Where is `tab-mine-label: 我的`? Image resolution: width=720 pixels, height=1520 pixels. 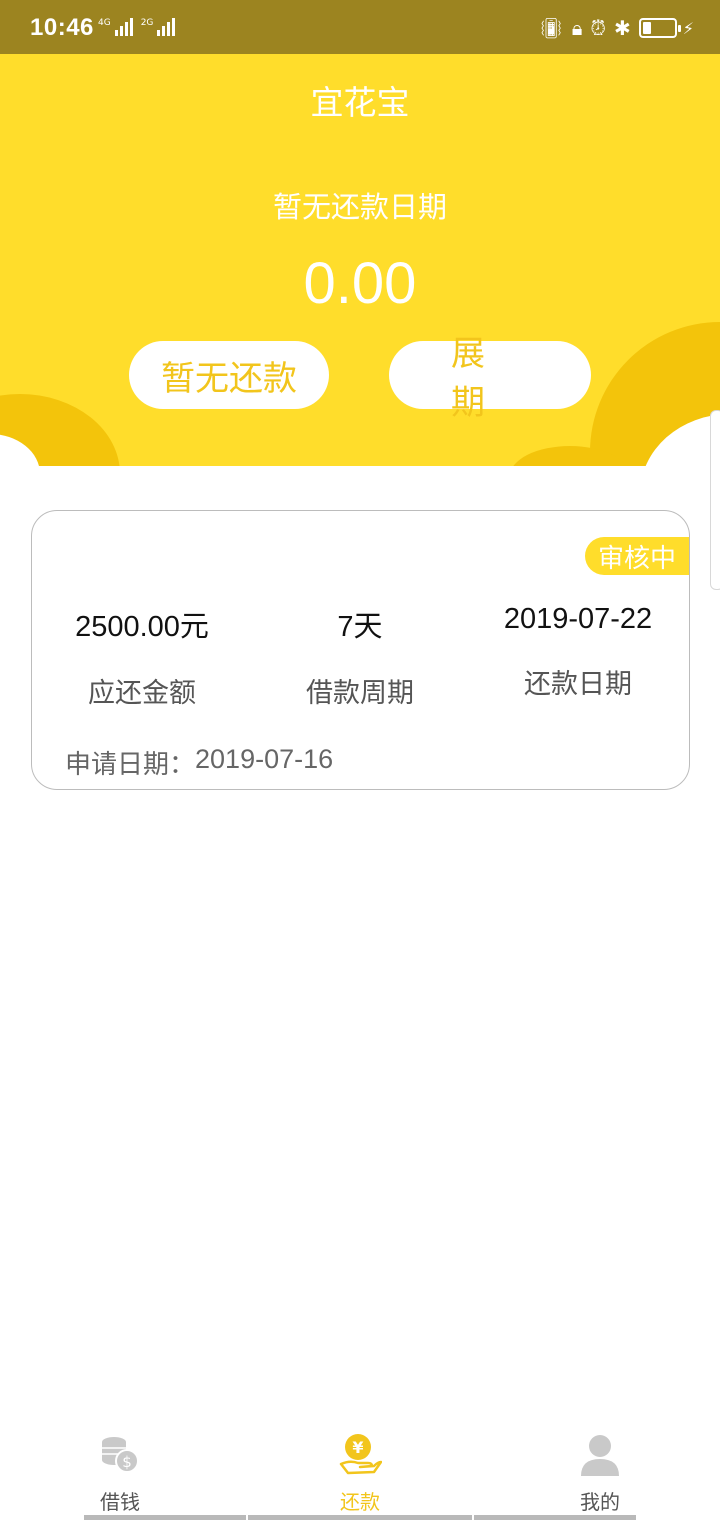 tab-mine-label: 我的 is located at coordinates (600, 1502).